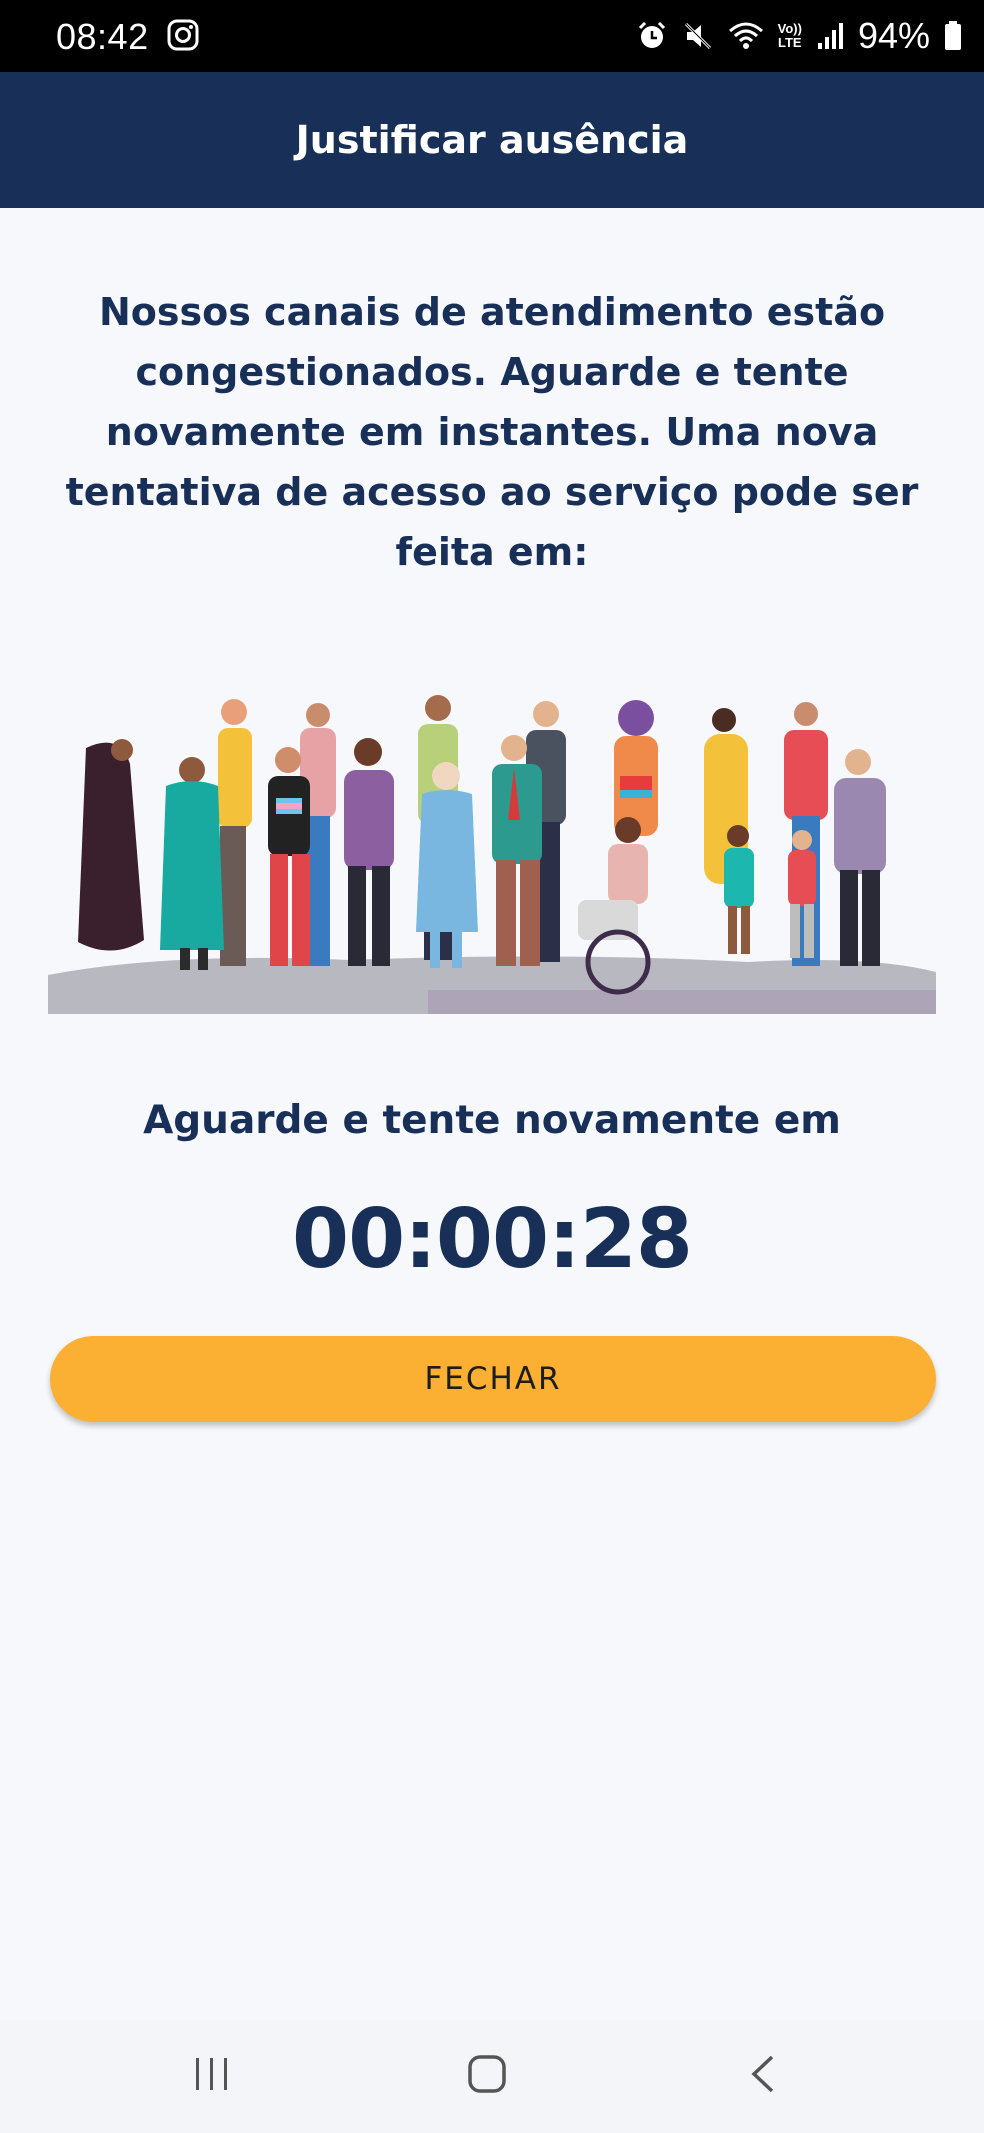 Image resolution: width=984 pixels, height=2133 pixels. Describe the element at coordinates (487, 2076) in the screenshot. I see `home-icon` at that location.